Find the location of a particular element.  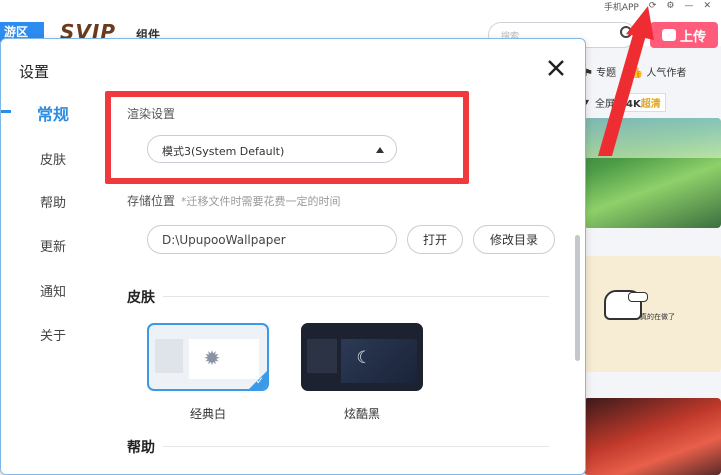

nav-about: 关于 is located at coordinates (53, 334).